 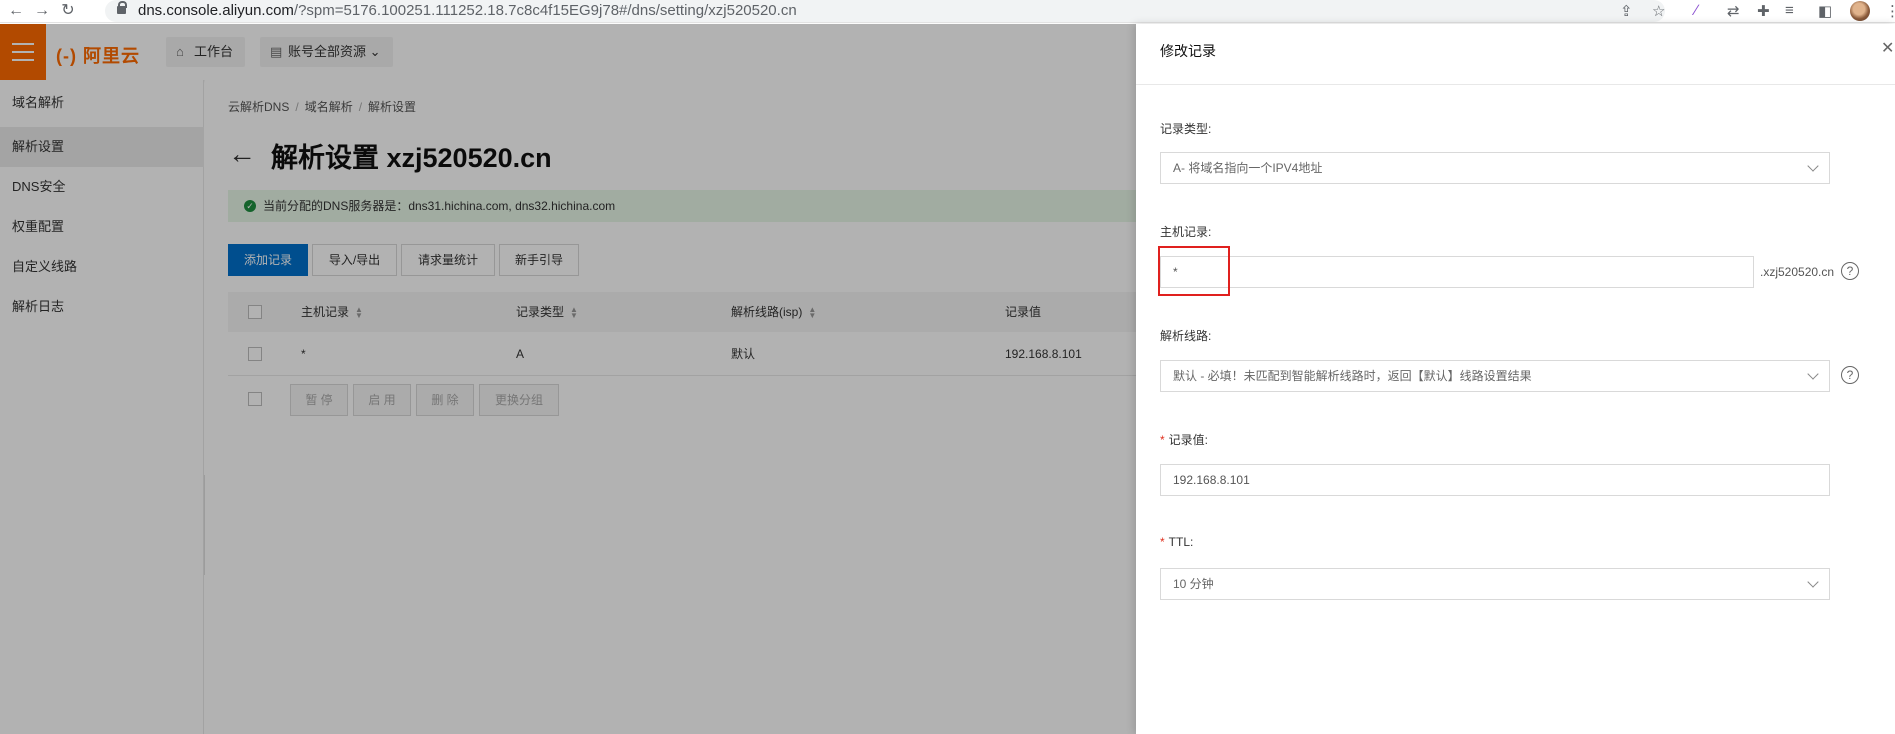 I want to click on menu-dots-icon: ⋮, so click(x=1890, y=11).